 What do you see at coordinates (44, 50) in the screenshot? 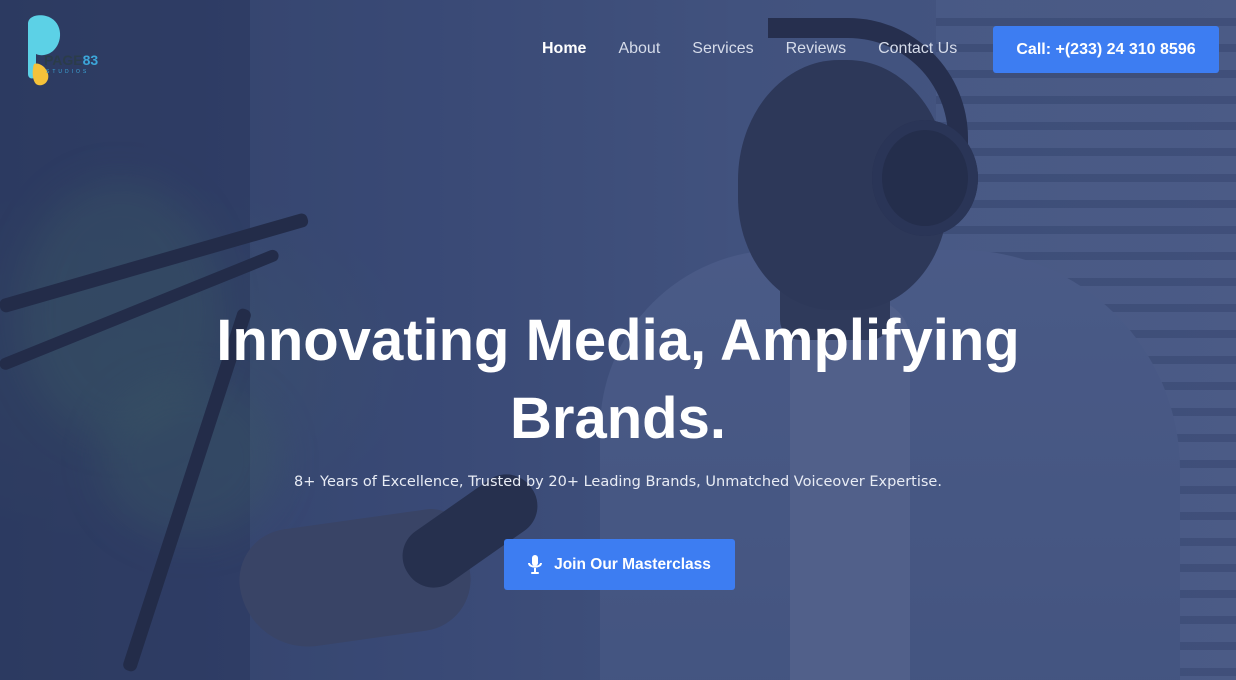
I see `logo-mark-icon` at bounding box center [44, 50].